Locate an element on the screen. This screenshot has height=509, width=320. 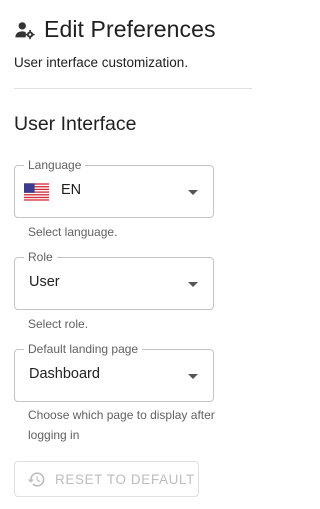
reset-button-label: RESET TO DEFAULT is located at coordinates (125, 479).